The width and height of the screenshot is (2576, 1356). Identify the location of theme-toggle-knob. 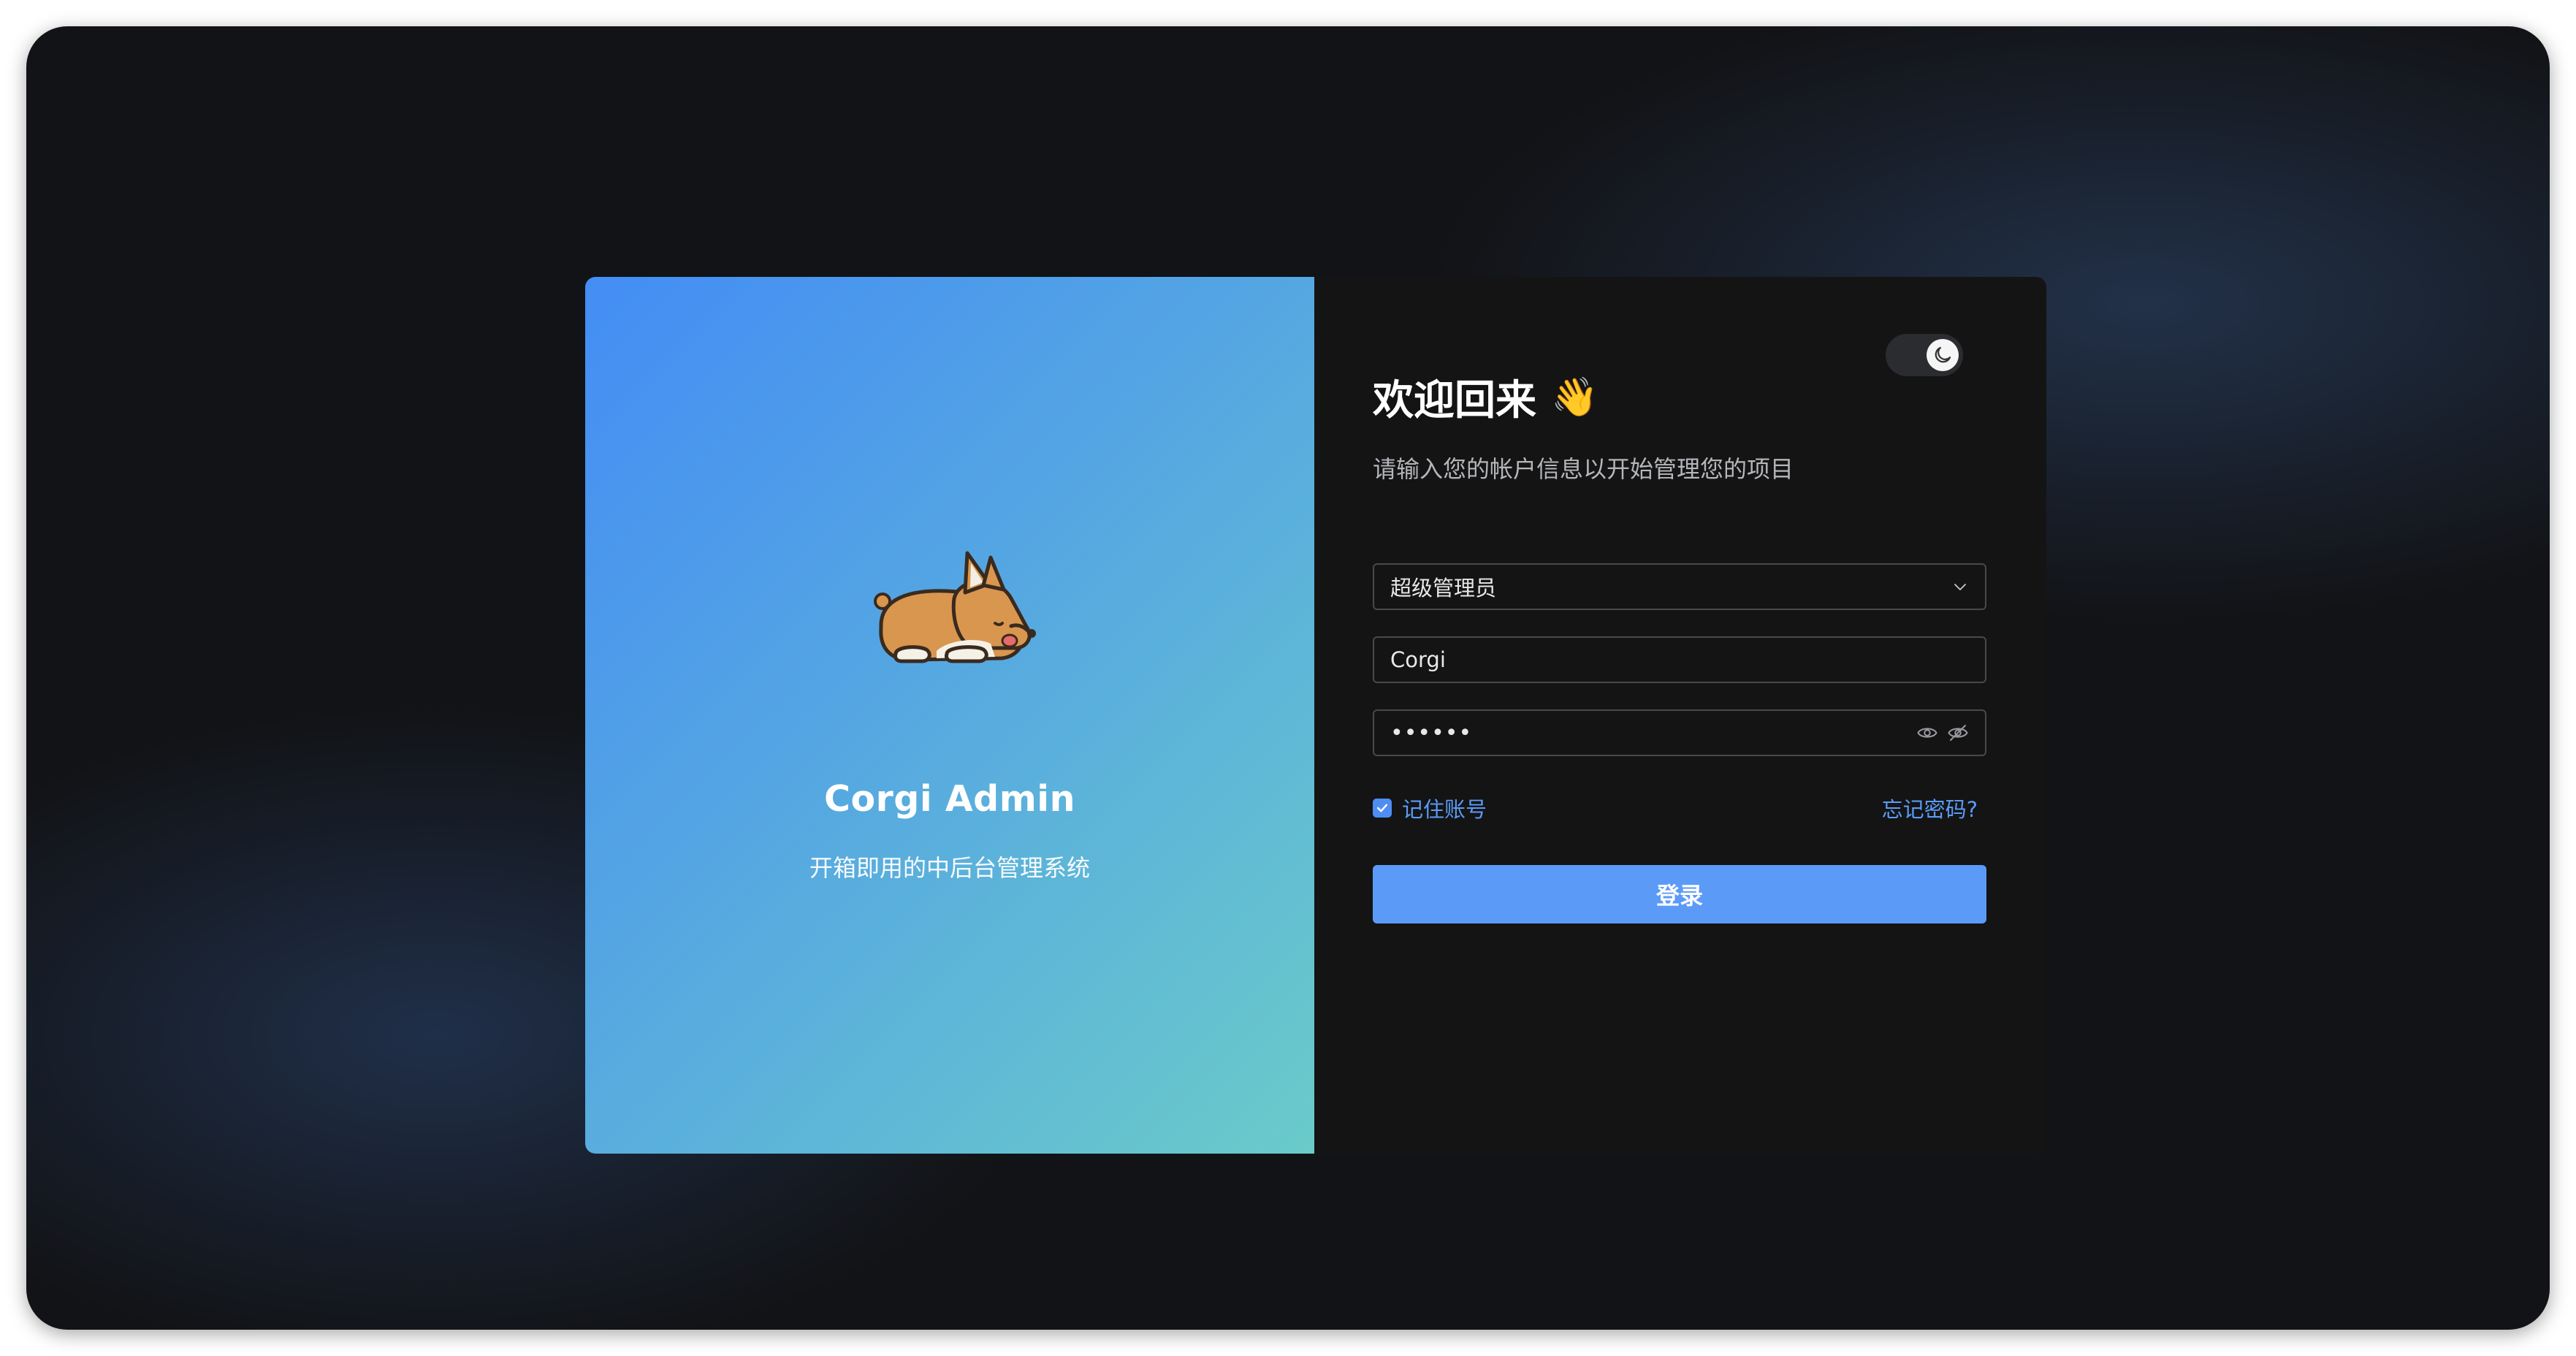
(1943, 355).